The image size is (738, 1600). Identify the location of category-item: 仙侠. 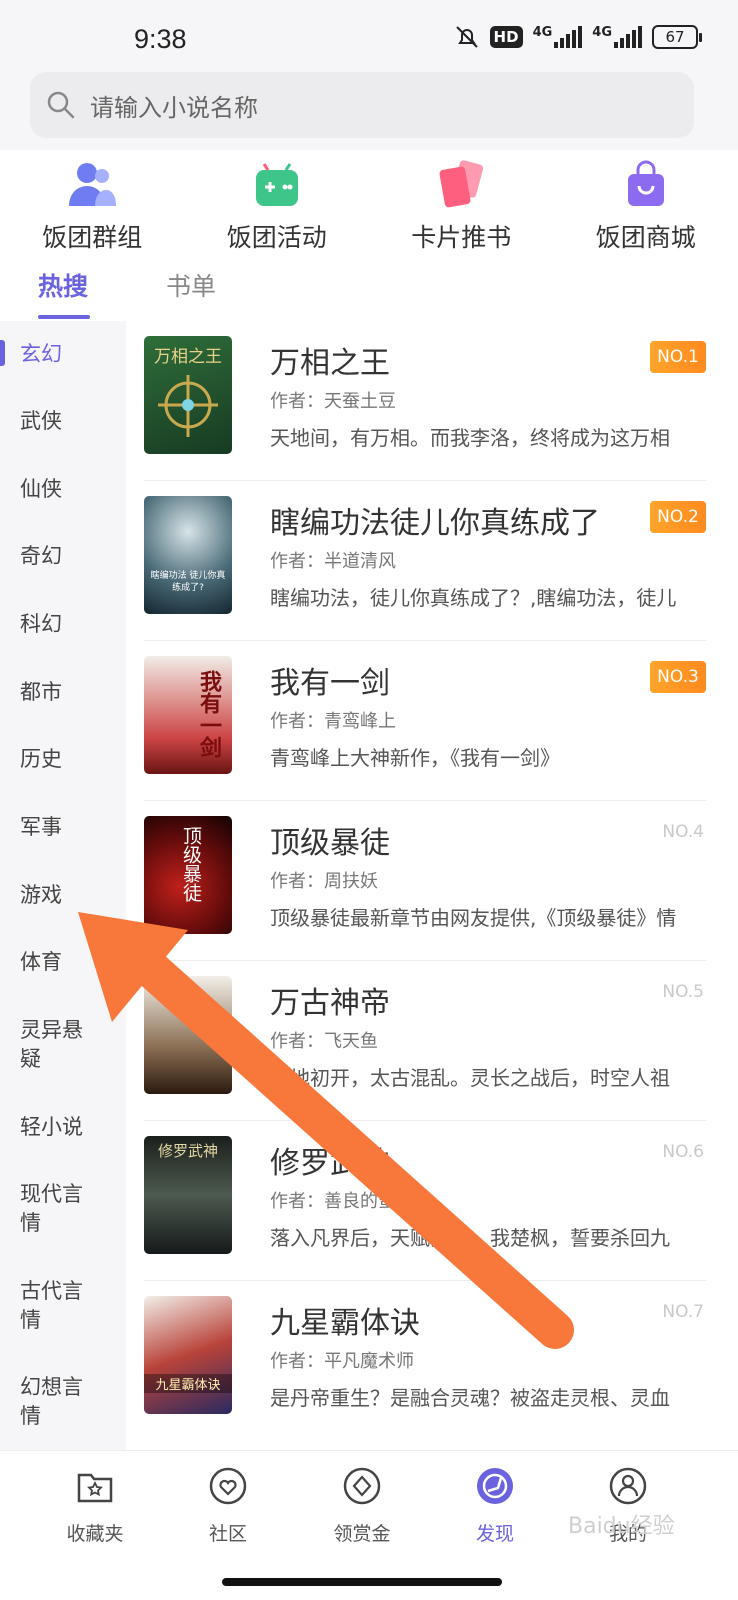
(65, 489).